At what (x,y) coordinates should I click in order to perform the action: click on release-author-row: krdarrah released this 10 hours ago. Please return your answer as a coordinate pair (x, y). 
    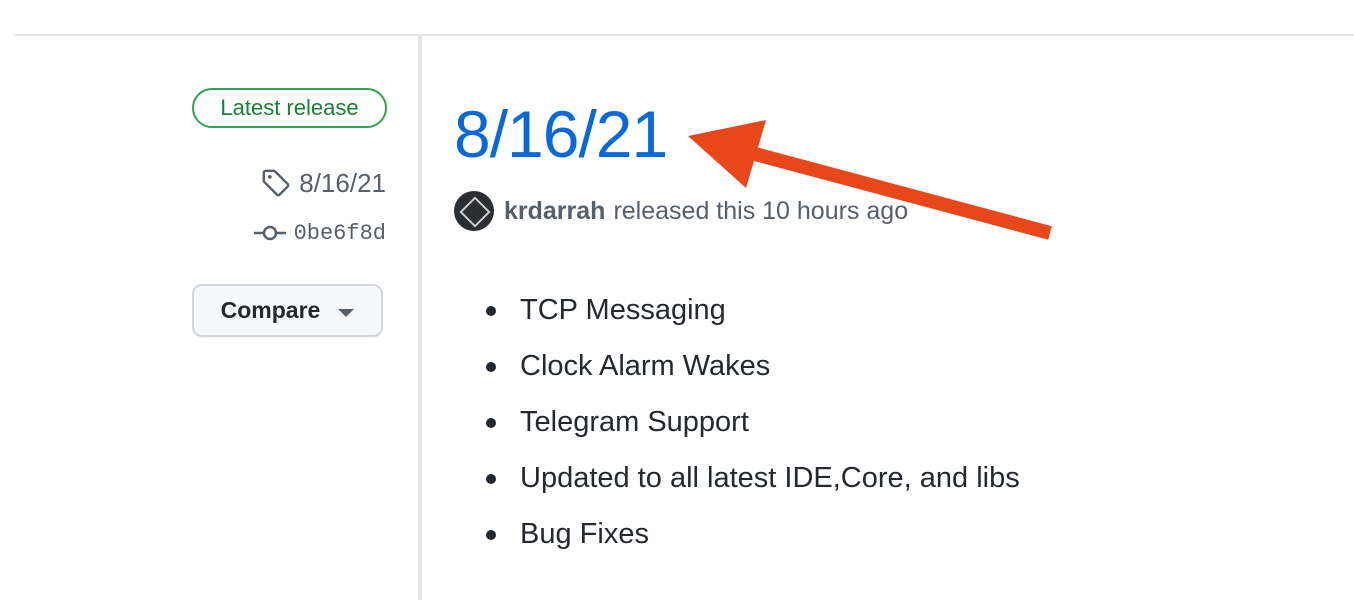
    Looking at the image, I should click on (681, 211).